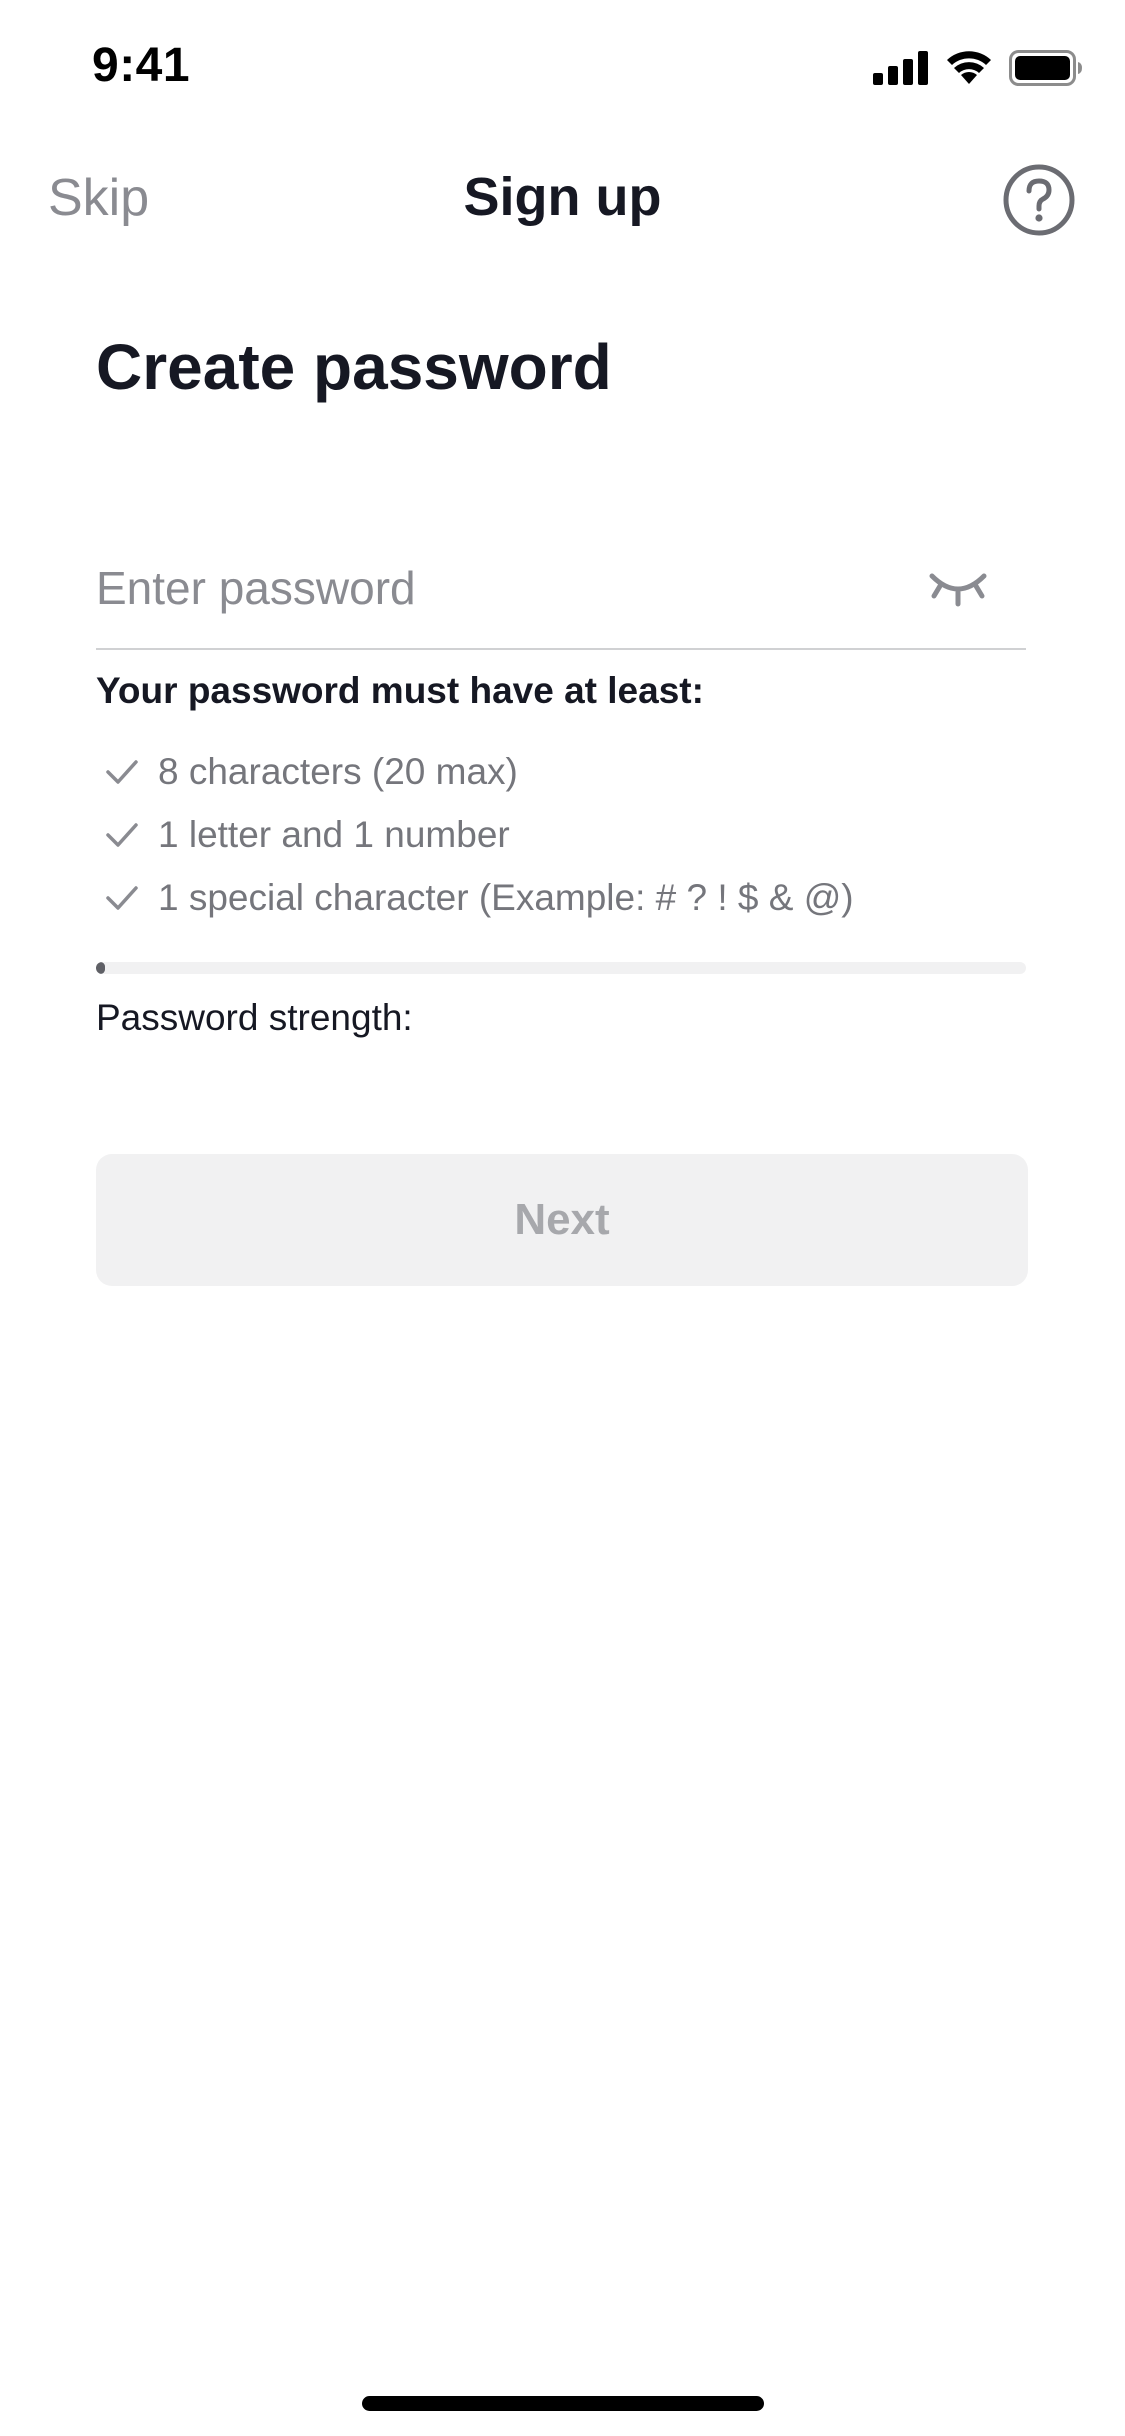 The image size is (1125, 2436). I want to click on wifi-icon, so click(969, 67).